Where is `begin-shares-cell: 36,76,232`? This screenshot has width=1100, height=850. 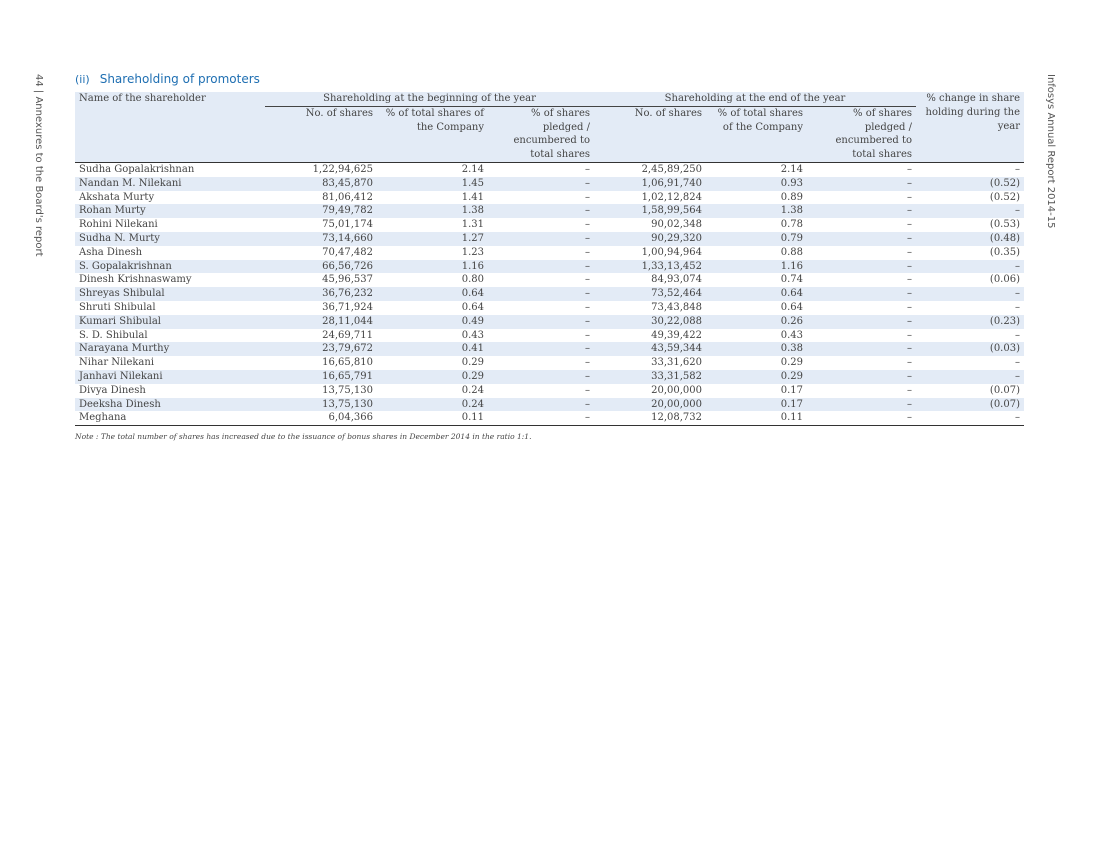 begin-shares-cell: 36,76,232 is located at coordinates (321, 294).